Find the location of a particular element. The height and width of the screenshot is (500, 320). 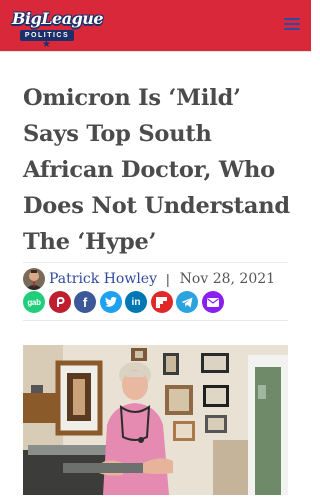

share-bar: gab f in is located at coordinates (125, 302).